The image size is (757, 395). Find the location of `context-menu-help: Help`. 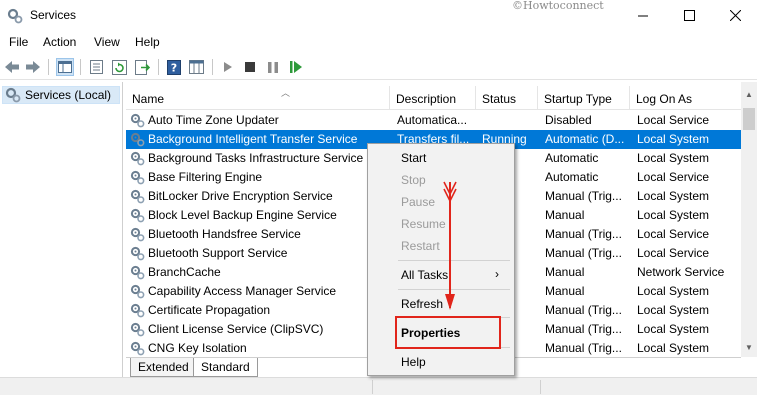

context-menu-help: Help is located at coordinates (441, 362).